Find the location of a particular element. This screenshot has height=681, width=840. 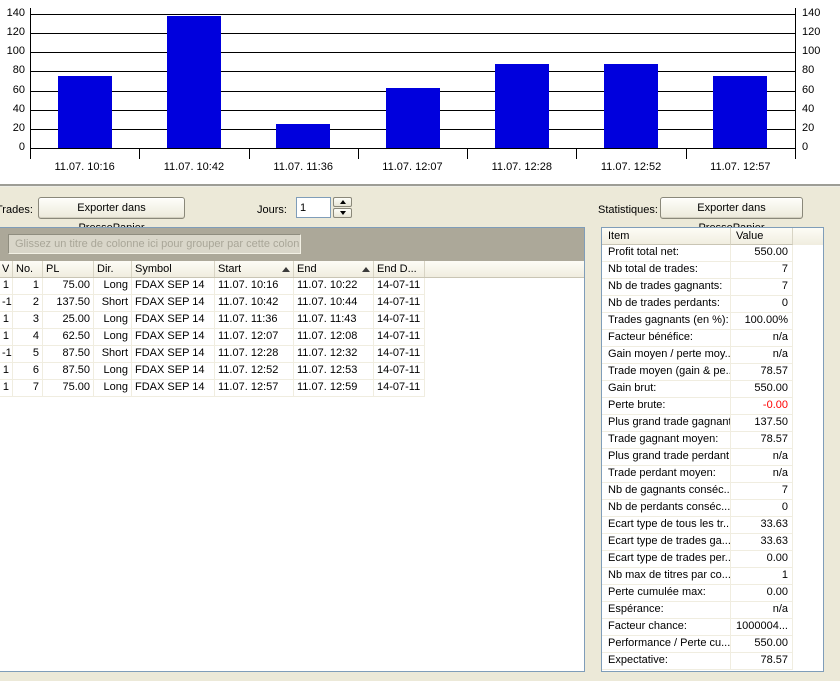

table-cell: 62.50 is located at coordinates (68, 337).